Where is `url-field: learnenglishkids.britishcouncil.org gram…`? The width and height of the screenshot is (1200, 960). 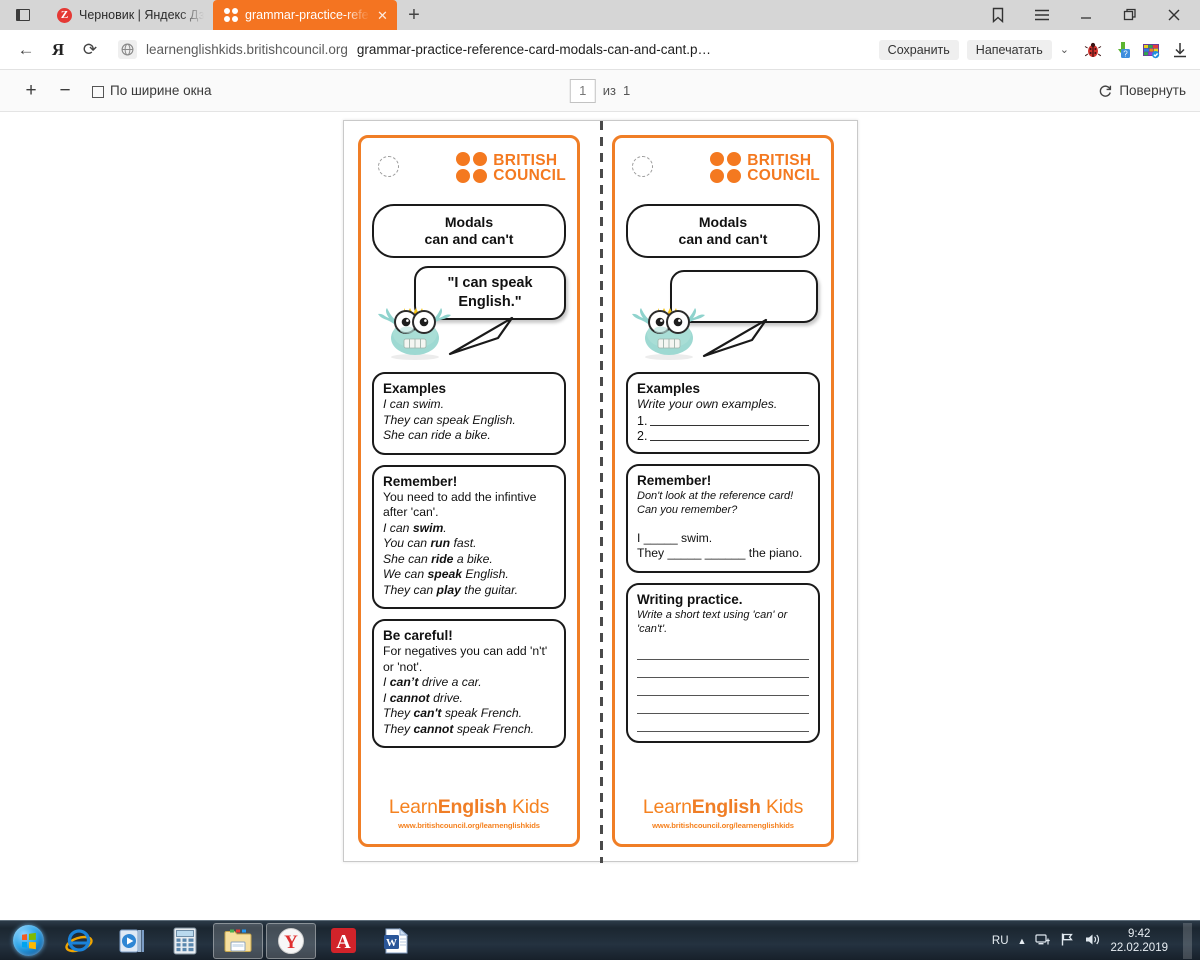 url-field: learnenglishkids.britishcouncil.org gram… is located at coordinates (495, 50).